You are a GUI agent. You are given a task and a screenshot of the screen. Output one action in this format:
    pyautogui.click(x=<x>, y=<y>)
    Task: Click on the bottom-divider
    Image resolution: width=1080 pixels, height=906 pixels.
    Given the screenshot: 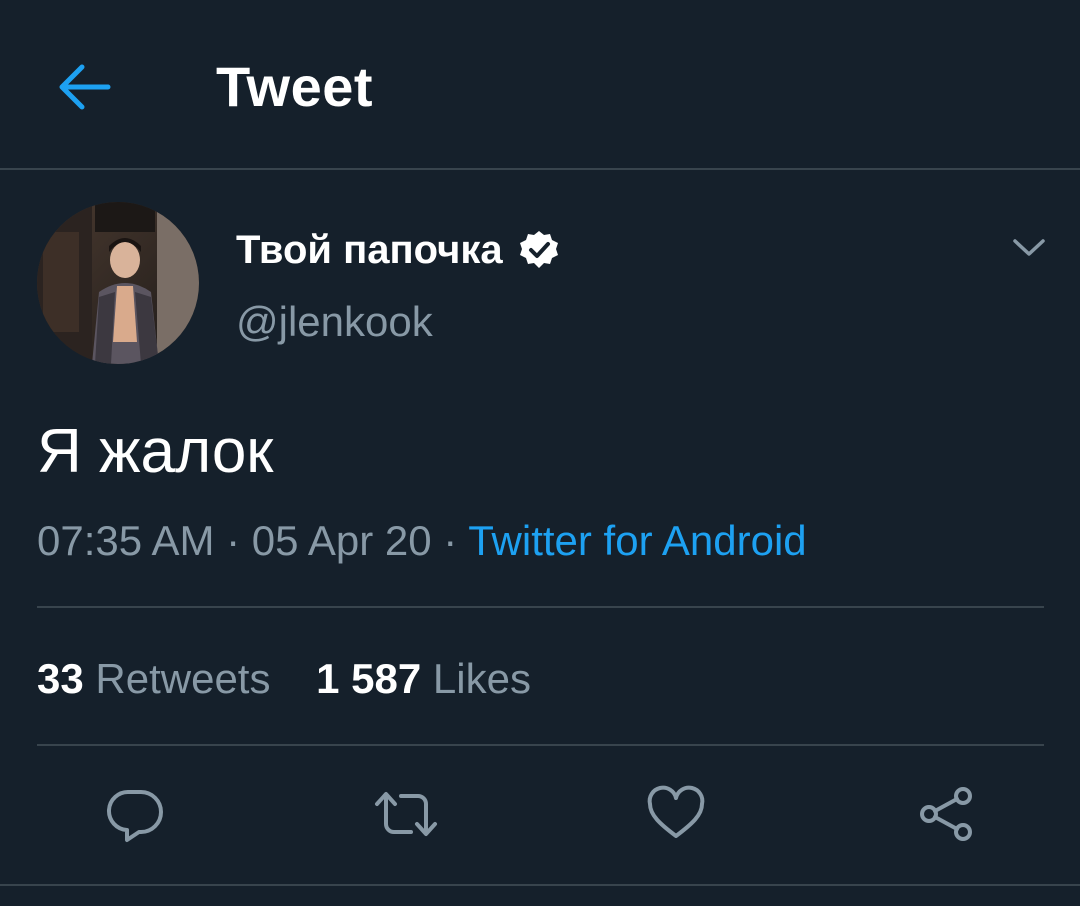 What is the action you would take?
    pyautogui.click(x=540, y=885)
    